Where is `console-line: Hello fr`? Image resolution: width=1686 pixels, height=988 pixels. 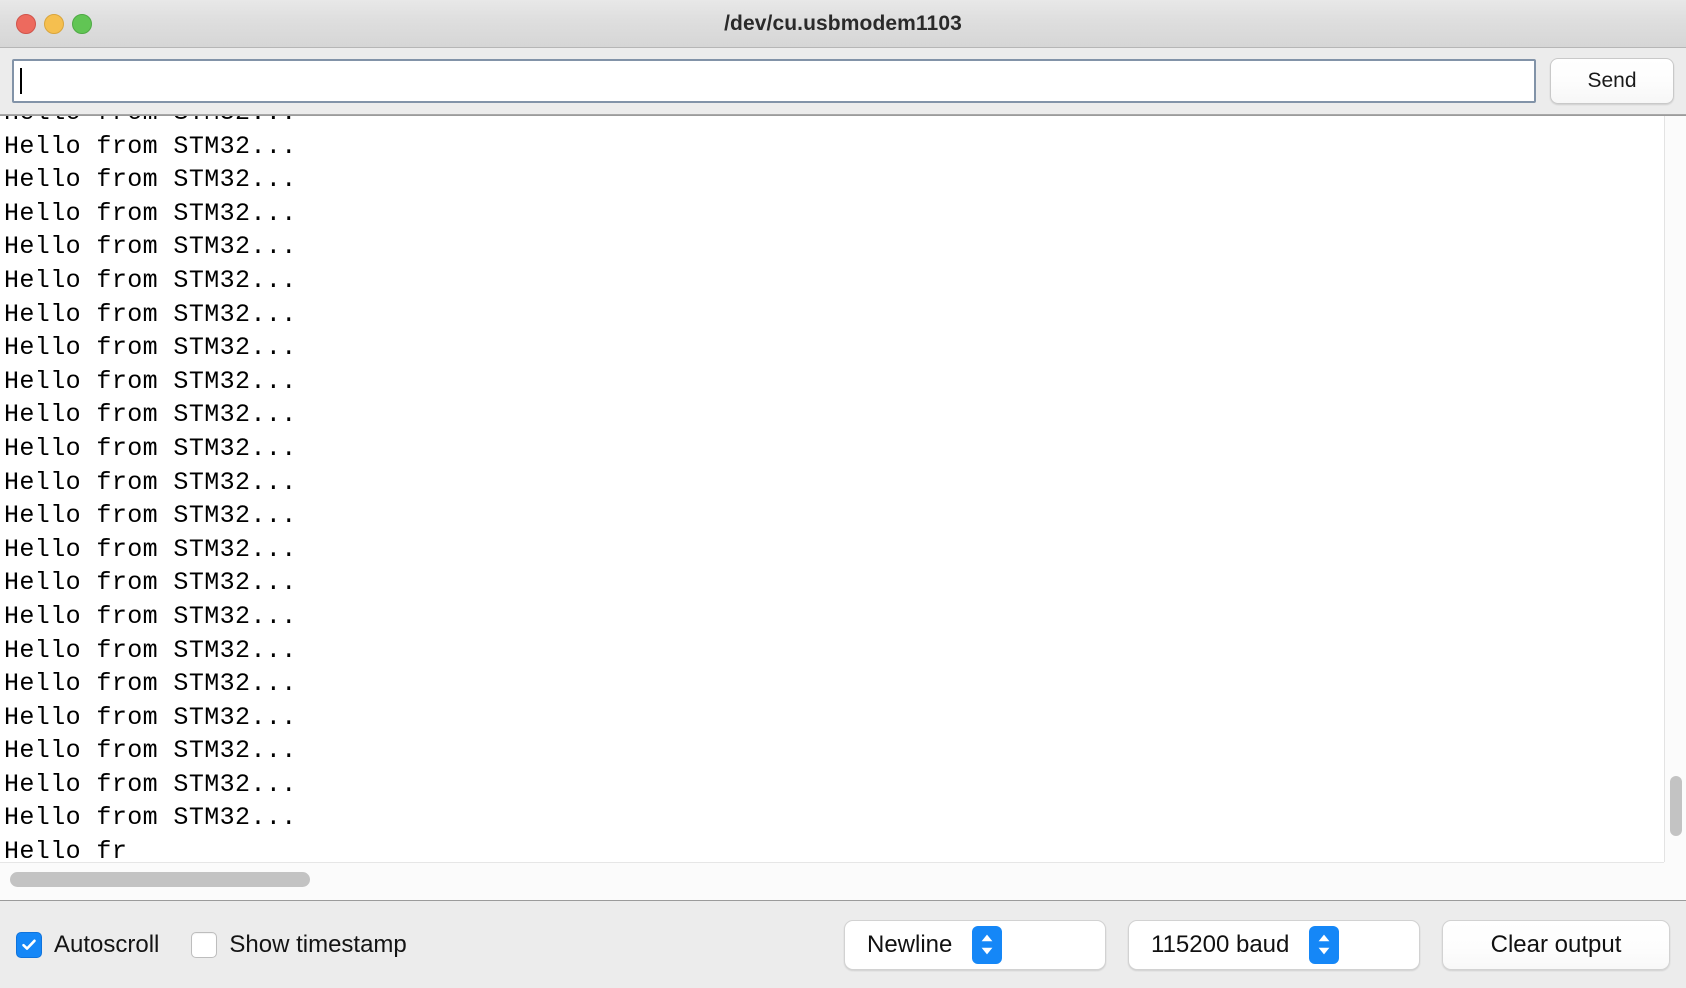
console-line: Hello fr is located at coordinates (66, 849).